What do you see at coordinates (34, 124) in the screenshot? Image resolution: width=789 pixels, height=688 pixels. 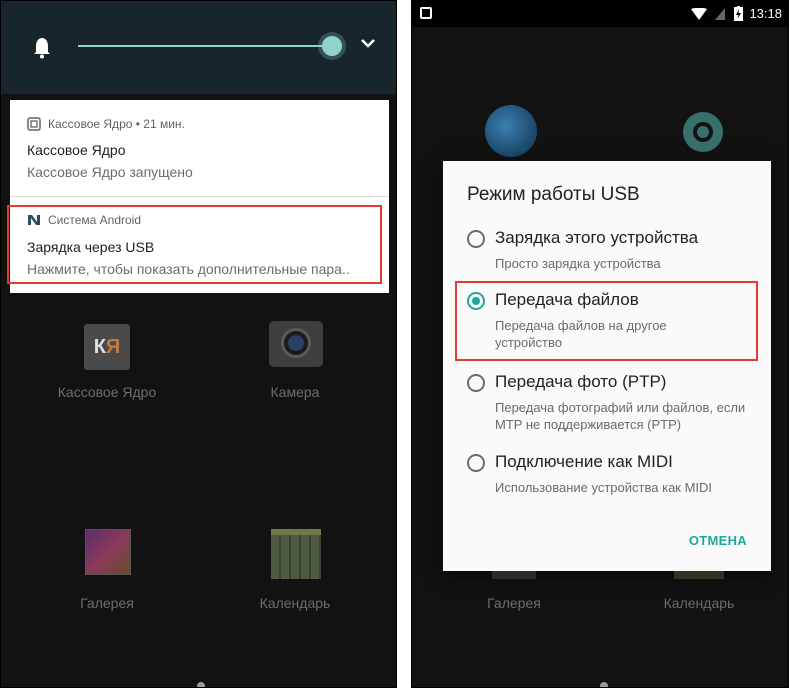 I see `app-square-icon` at bounding box center [34, 124].